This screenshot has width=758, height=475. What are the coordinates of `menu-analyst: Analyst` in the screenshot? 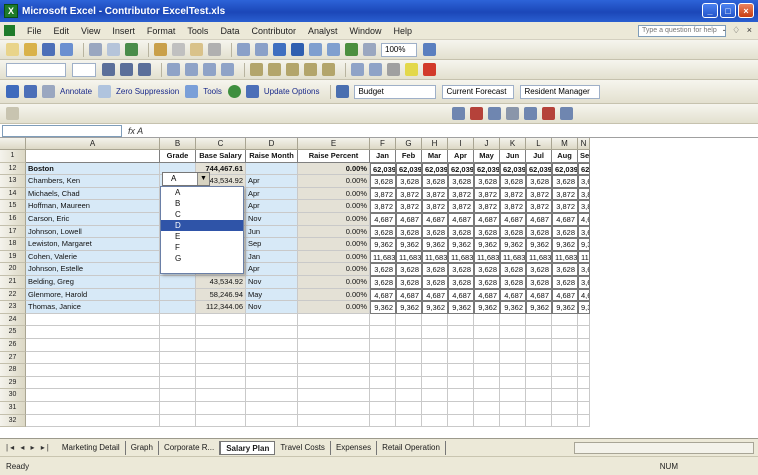 It's located at (323, 31).